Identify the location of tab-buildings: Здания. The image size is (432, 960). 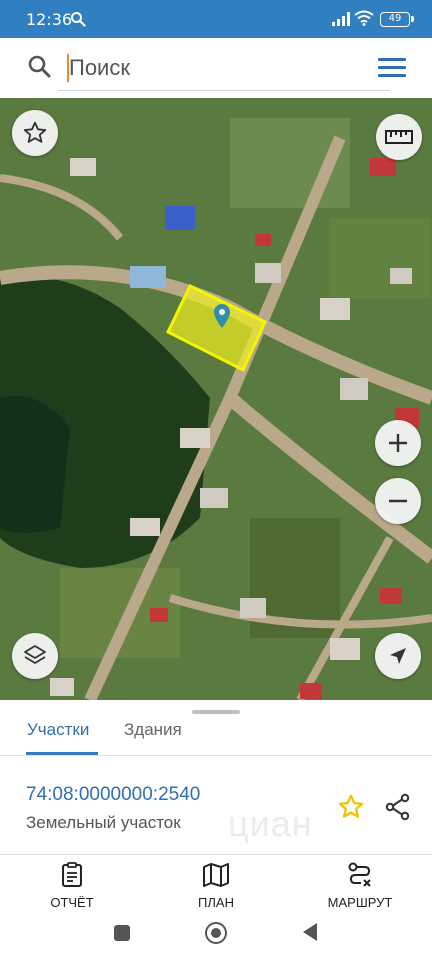
(153, 730).